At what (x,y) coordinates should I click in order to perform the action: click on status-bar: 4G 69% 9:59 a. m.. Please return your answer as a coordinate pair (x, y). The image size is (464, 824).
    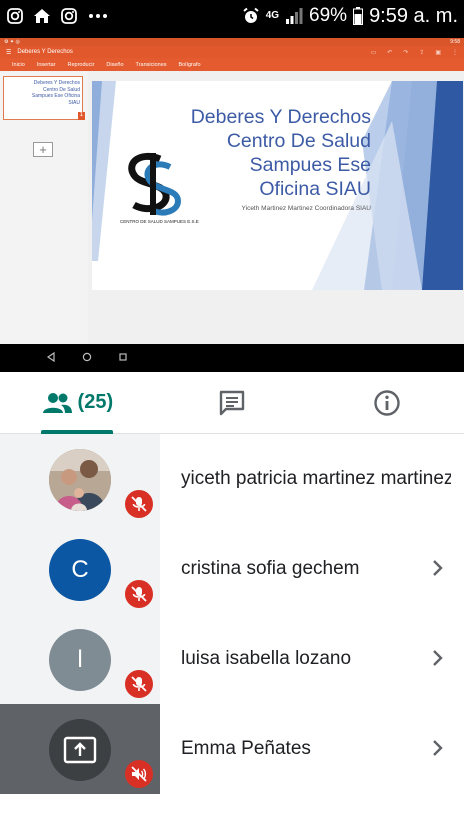
    Looking at the image, I should click on (232, 16).